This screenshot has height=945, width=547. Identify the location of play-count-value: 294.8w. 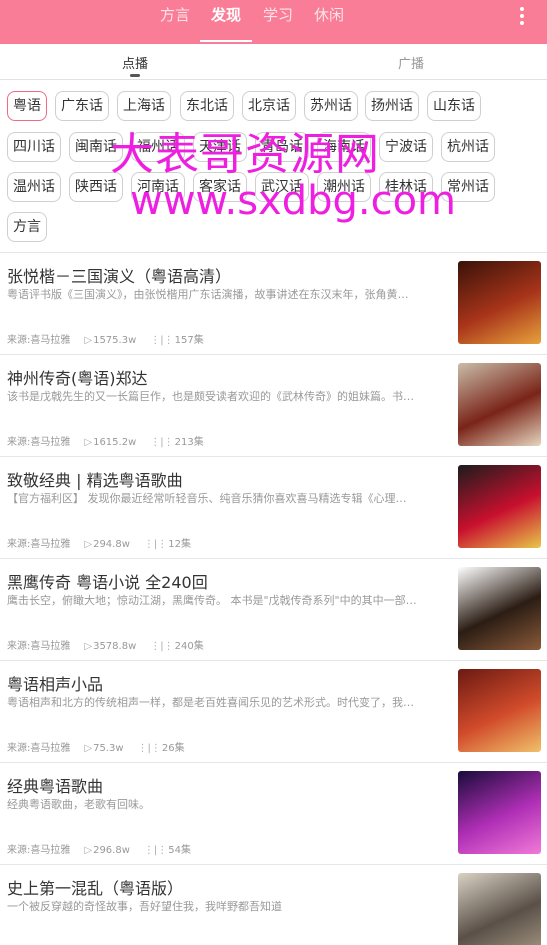
(111, 544).